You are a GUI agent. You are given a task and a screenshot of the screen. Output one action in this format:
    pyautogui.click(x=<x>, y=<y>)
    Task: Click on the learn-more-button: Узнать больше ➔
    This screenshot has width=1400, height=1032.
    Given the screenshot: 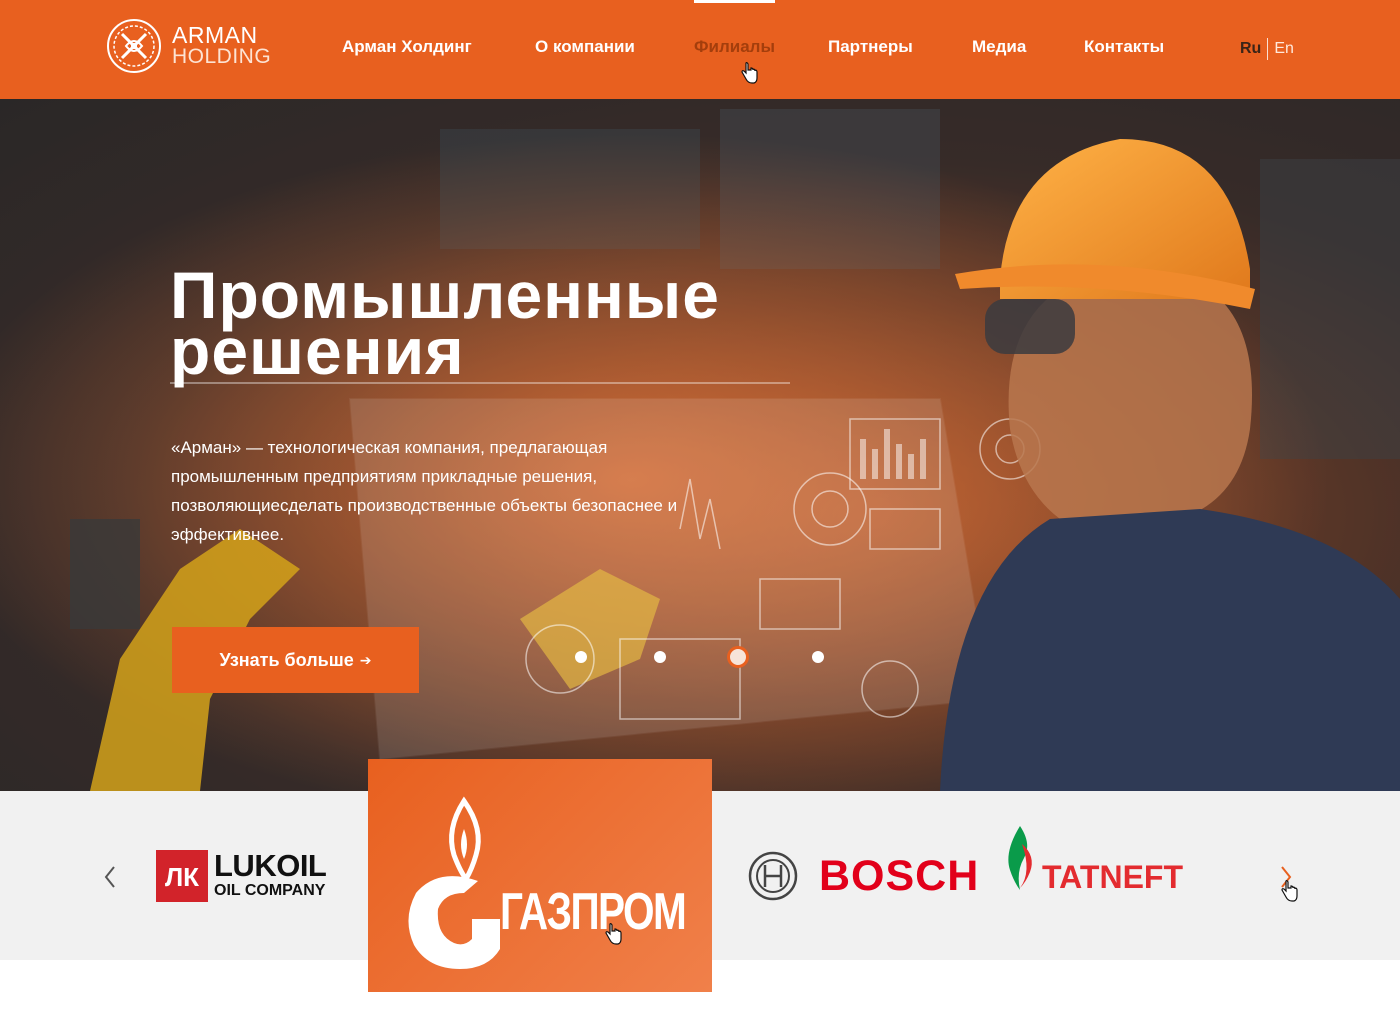 What is the action you would take?
    pyautogui.click(x=295, y=660)
    